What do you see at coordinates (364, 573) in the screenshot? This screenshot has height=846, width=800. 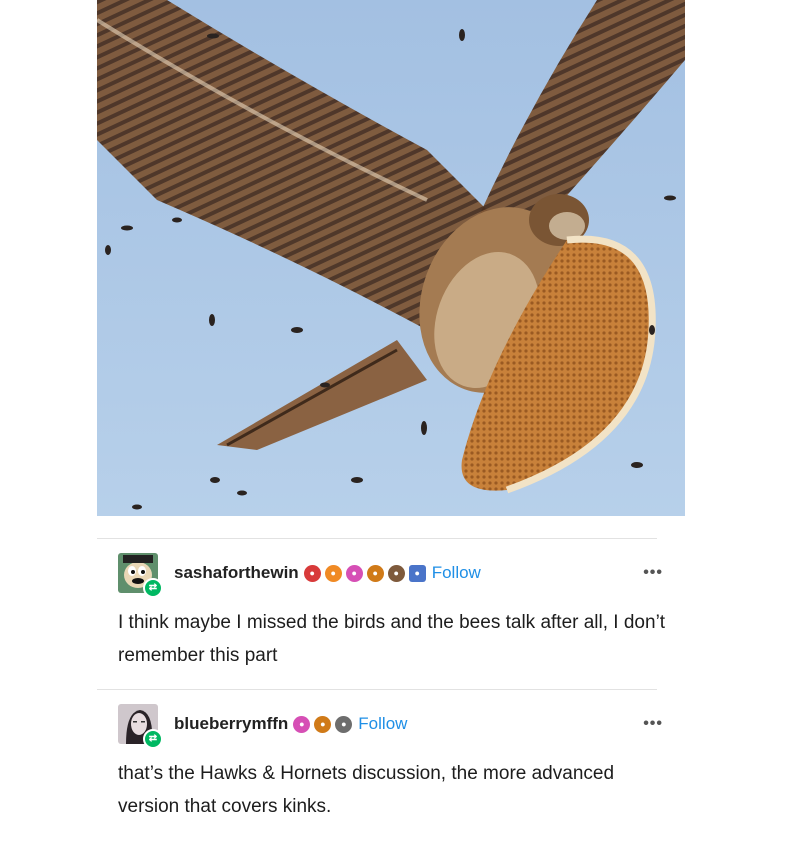 I see `badge-list: ● ● ● ● ● ●` at bounding box center [364, 573].